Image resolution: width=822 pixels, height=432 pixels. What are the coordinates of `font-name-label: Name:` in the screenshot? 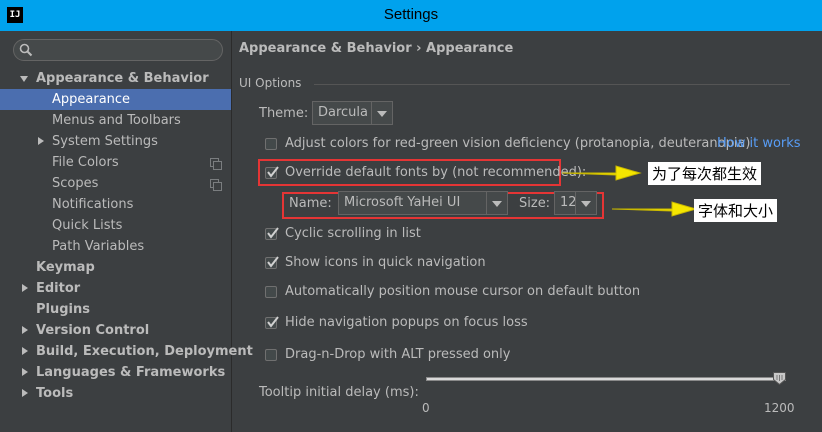 It's located at (310, 203).